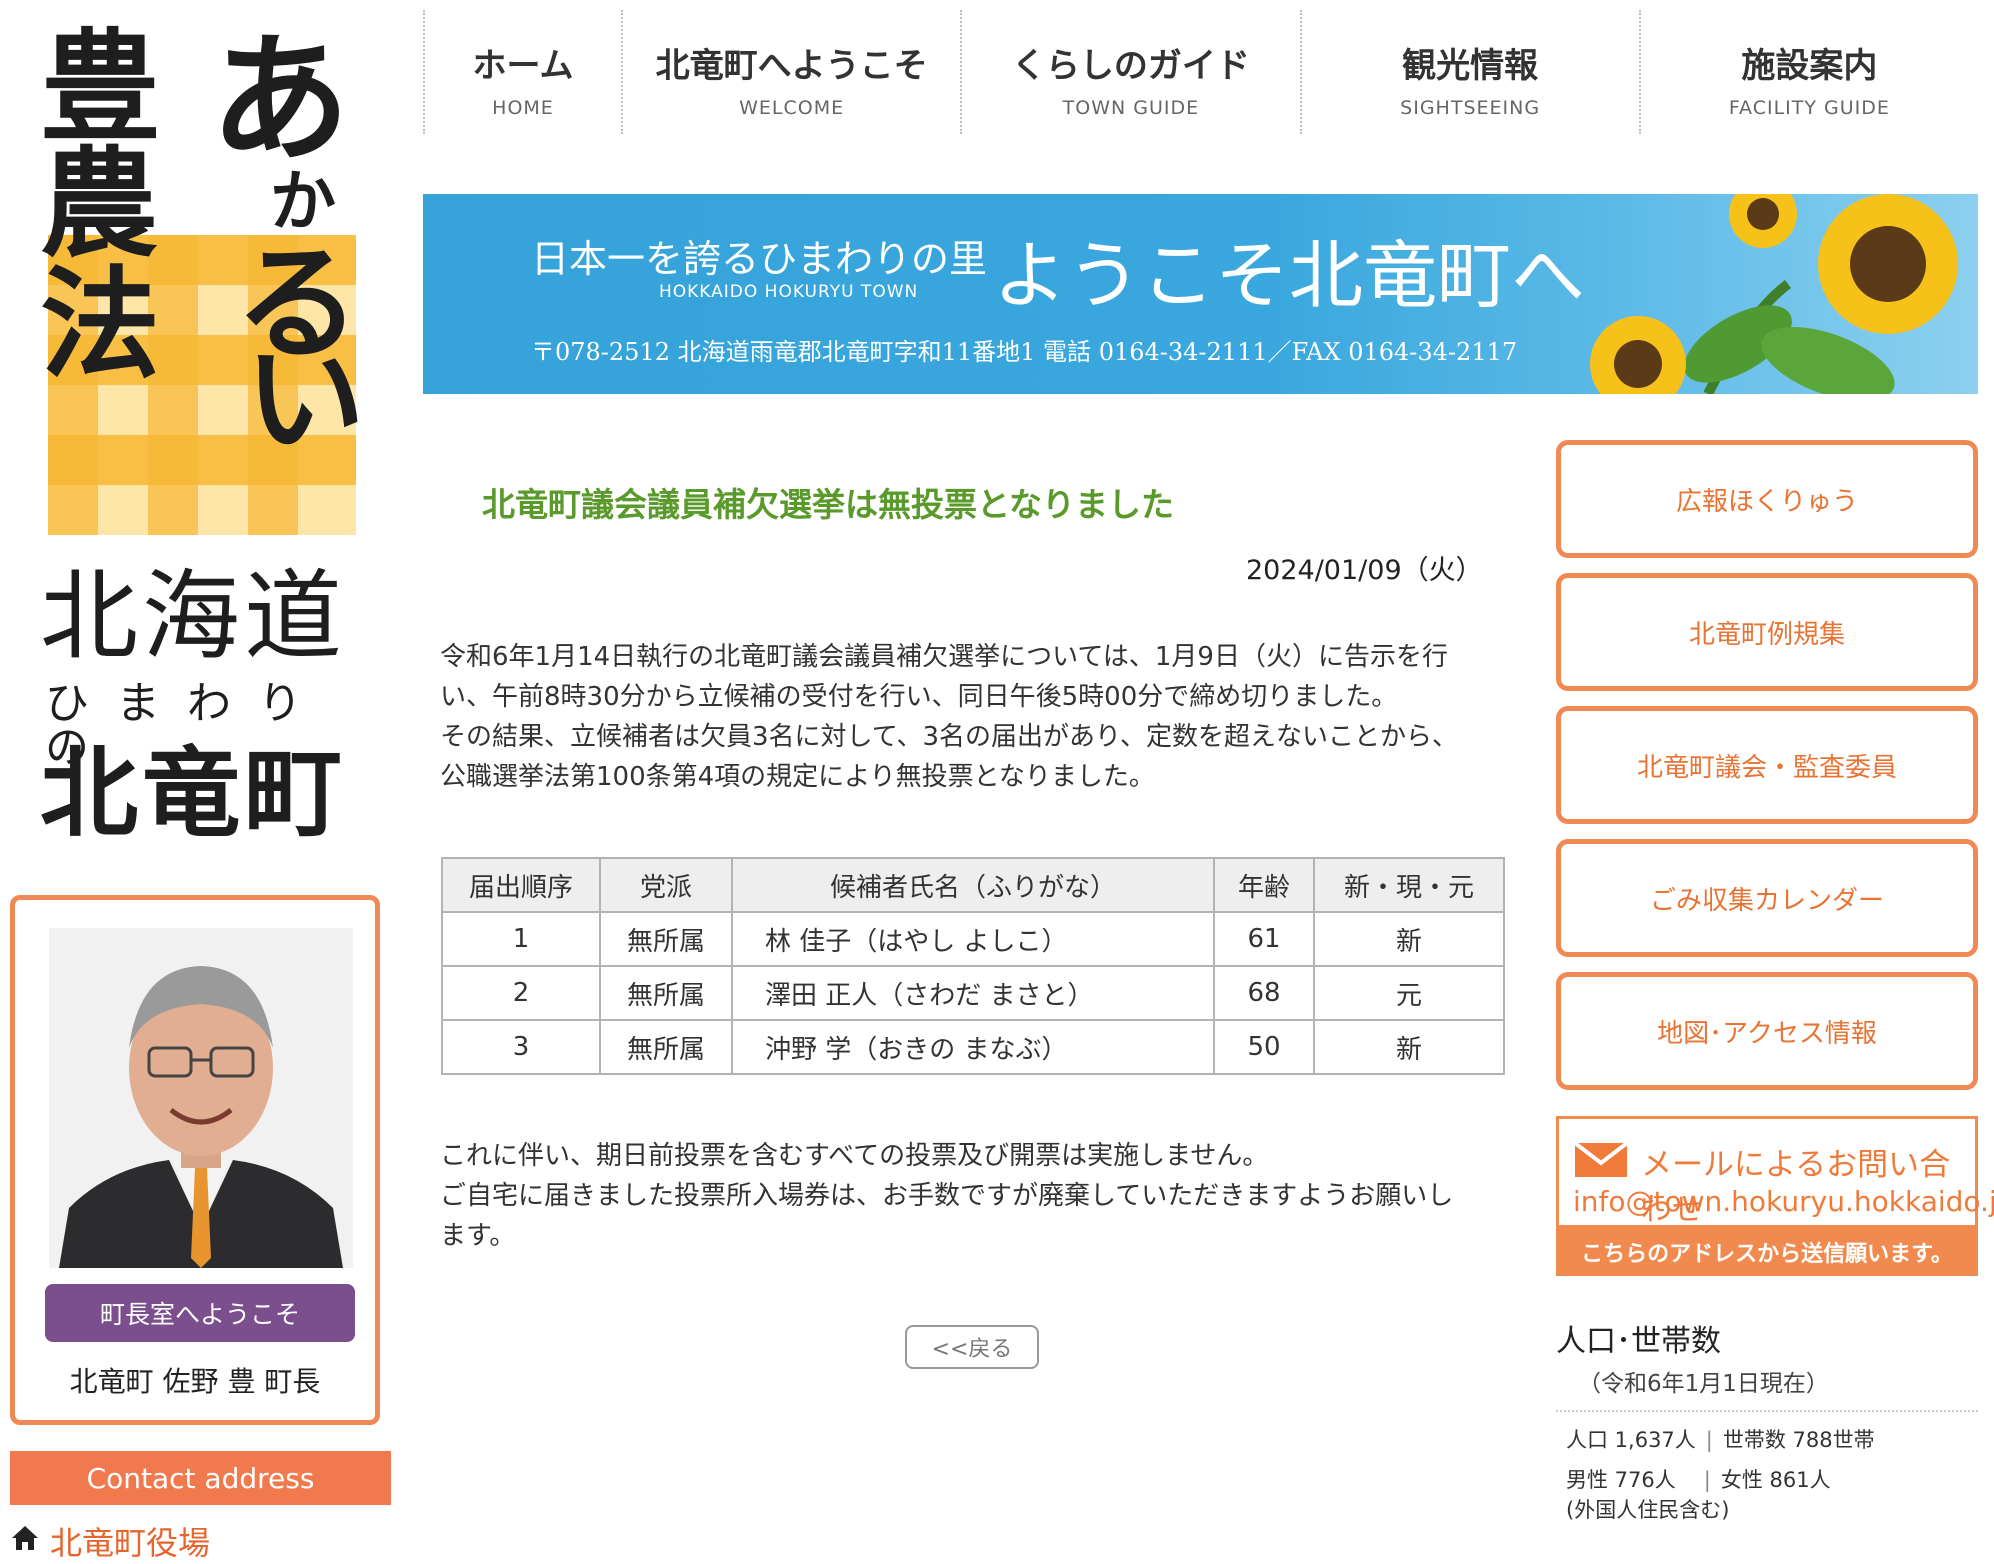 The image size is (1994, 1564). Describe the element at coordinates (25, 1541) in the screenshot. I see `home-icon` at that location.